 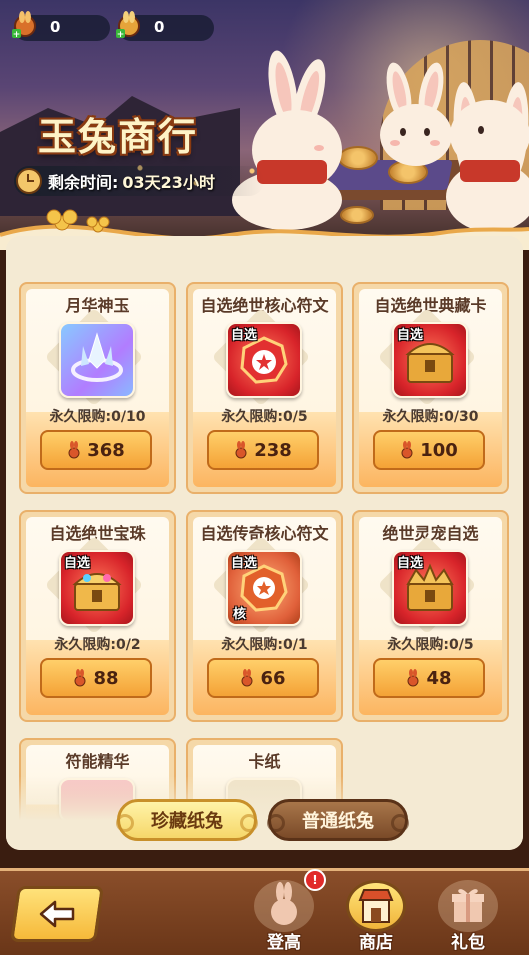 What do you see at coordinates (97, 588) in the screenshot?
I see `jewel-chest-icon: 自选` at bounding box center [97, 588].